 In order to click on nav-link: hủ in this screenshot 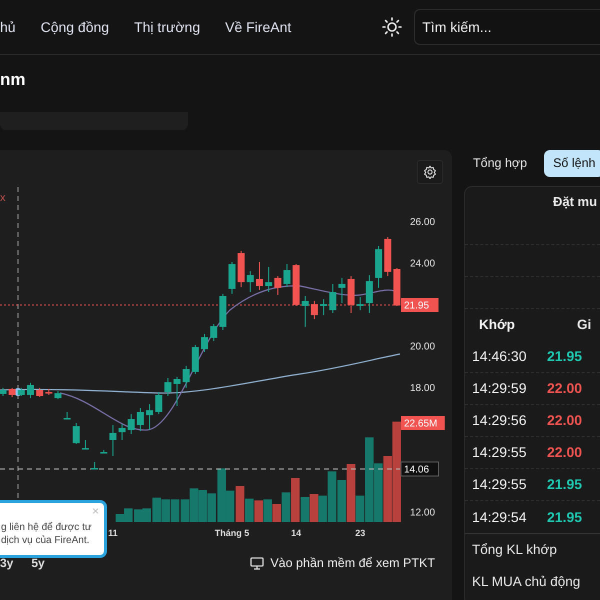, I will do `click(8, 27)`.